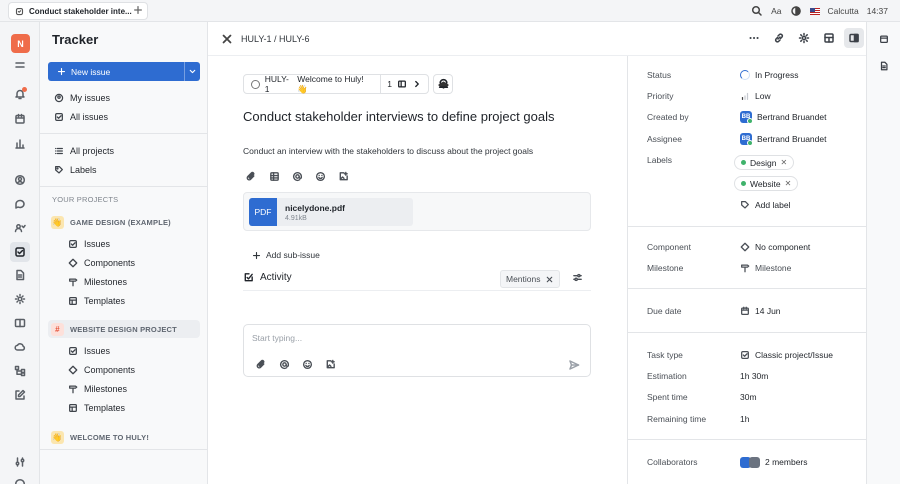  Describe the element at coordinates (774, 462) in the screenshot. I see `collaborators-value: 2 members` at that location.